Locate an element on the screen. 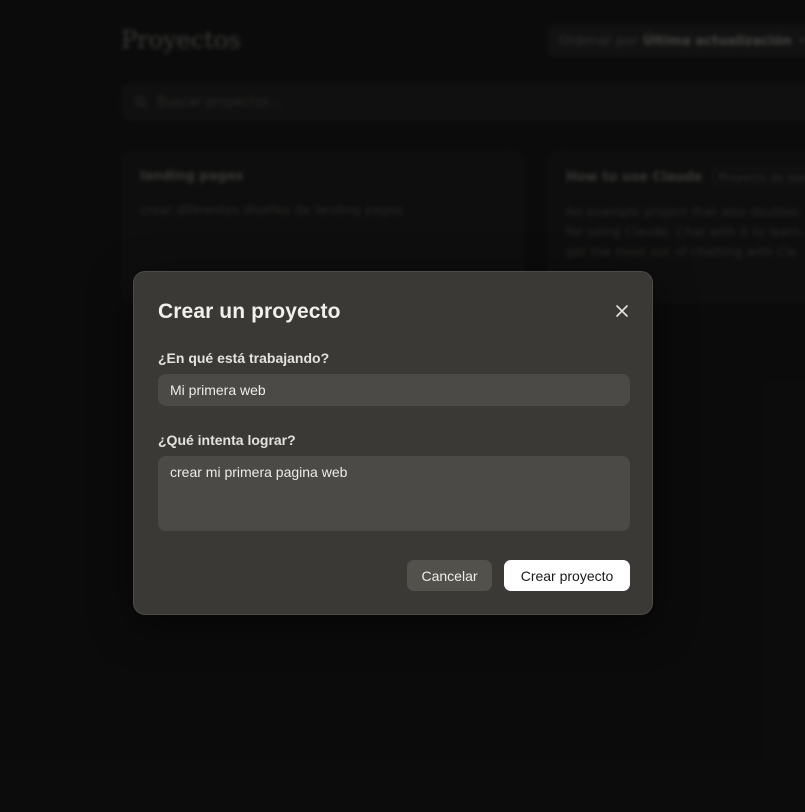  project-name-input is located at coordinates (394, 390).